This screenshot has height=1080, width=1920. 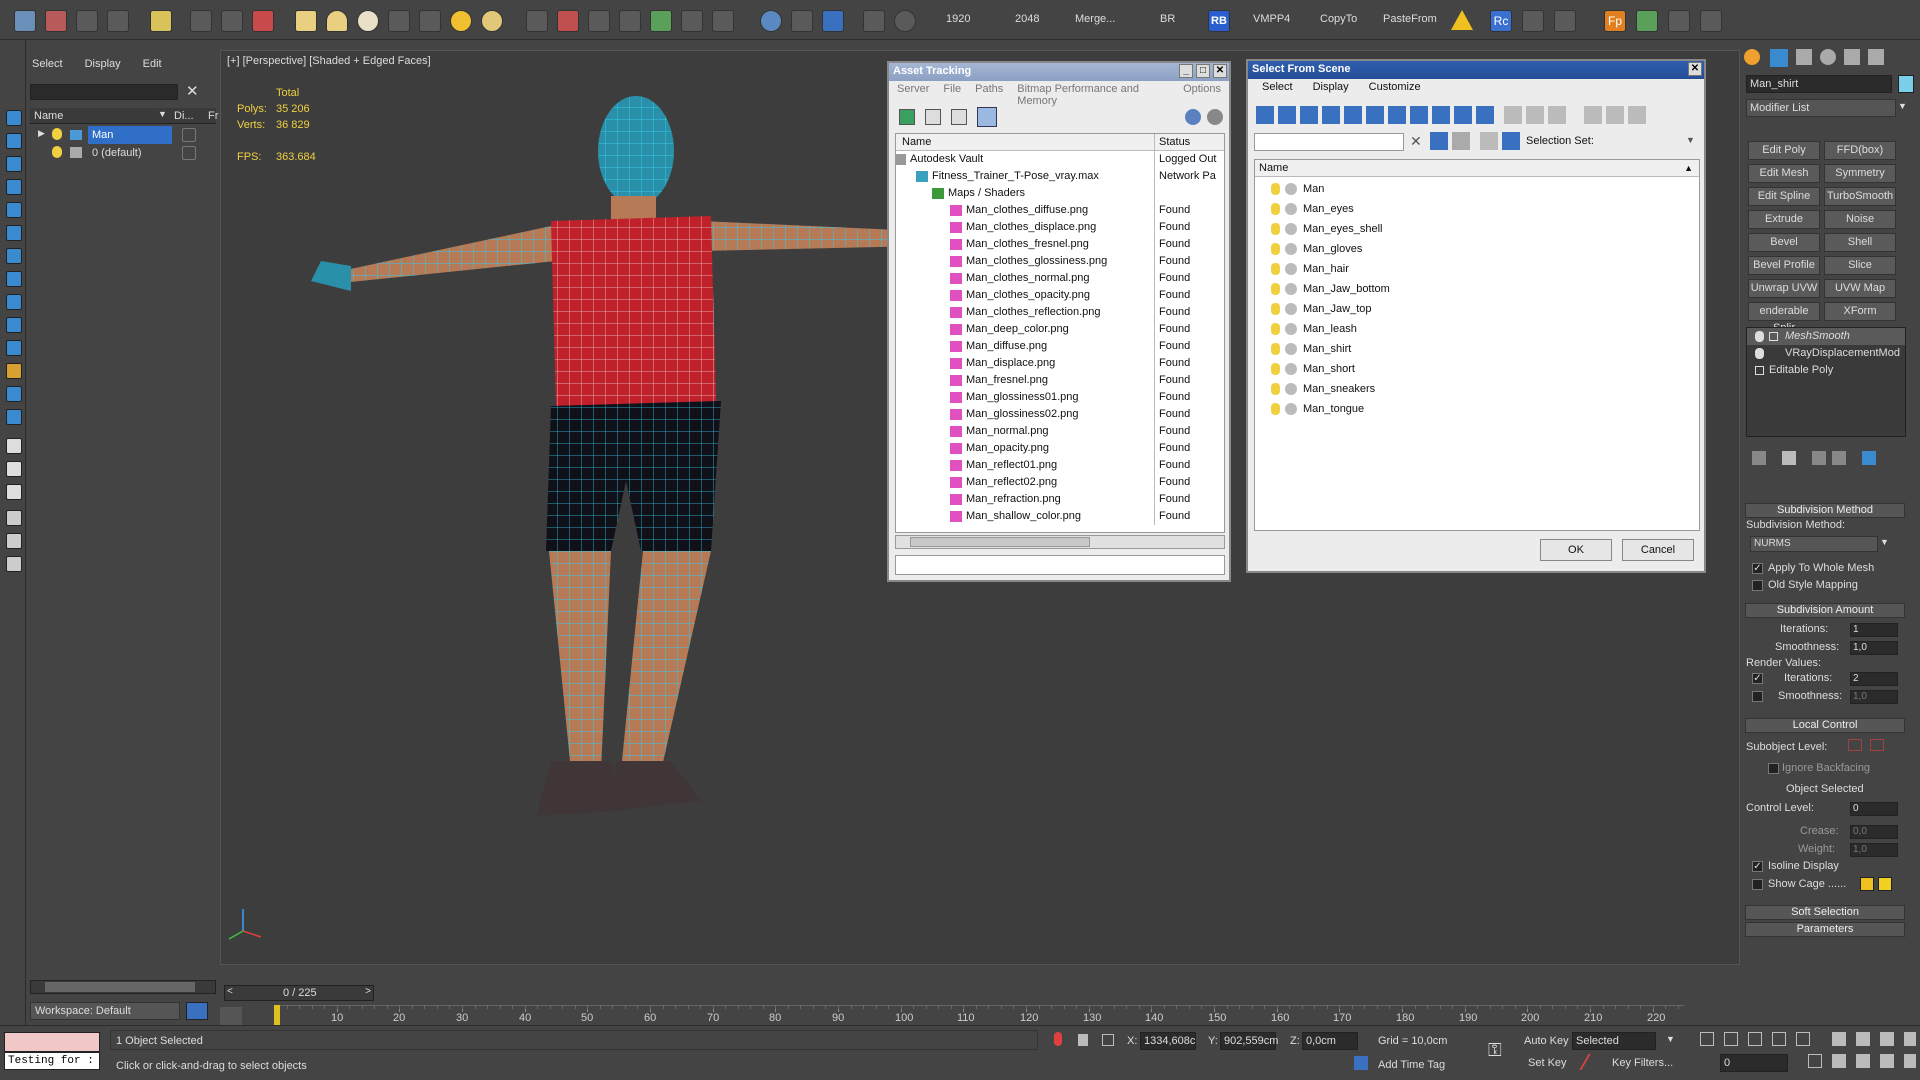 What do you see at coordinates (1309, 115) in the screenshot?
I see `lights-filter-icon` at bounding box center [1309, 115].